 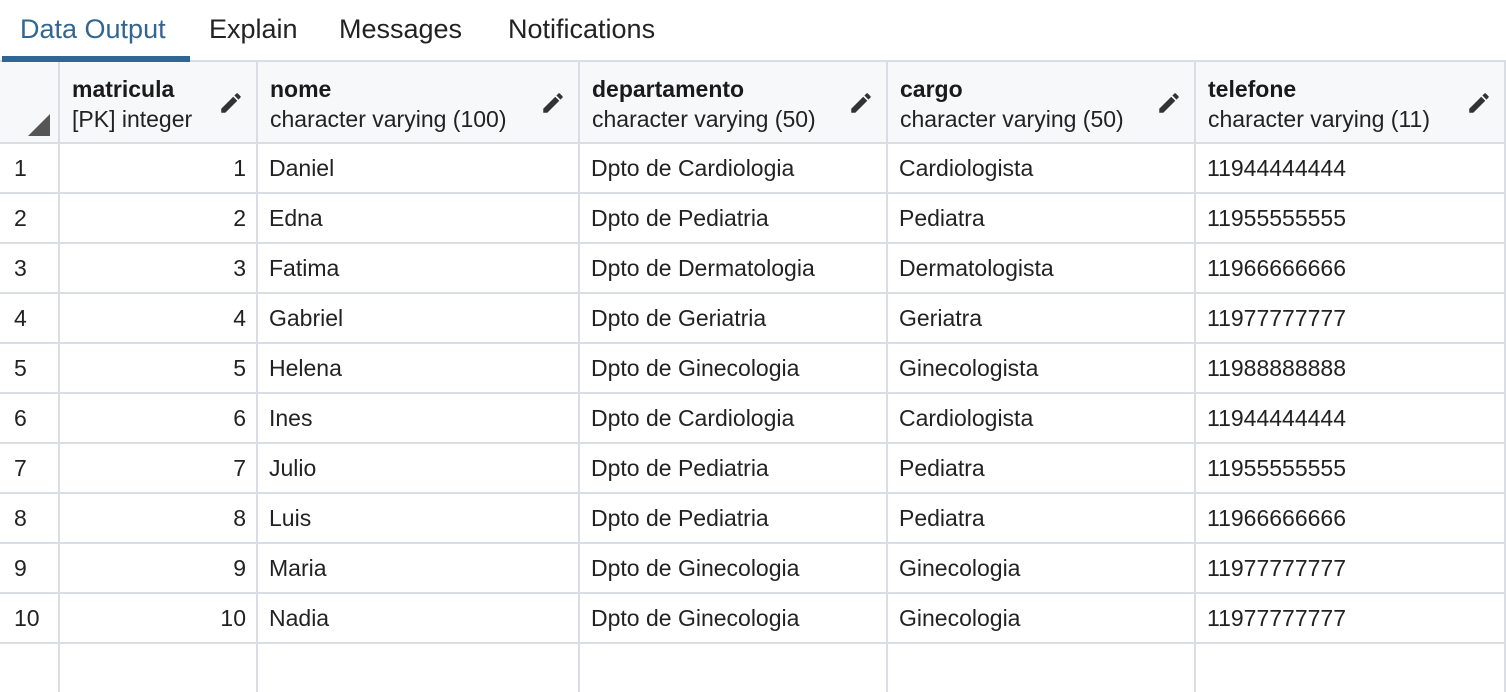 I want to click on cell-nome: Edna, so click(x=419, y=219).